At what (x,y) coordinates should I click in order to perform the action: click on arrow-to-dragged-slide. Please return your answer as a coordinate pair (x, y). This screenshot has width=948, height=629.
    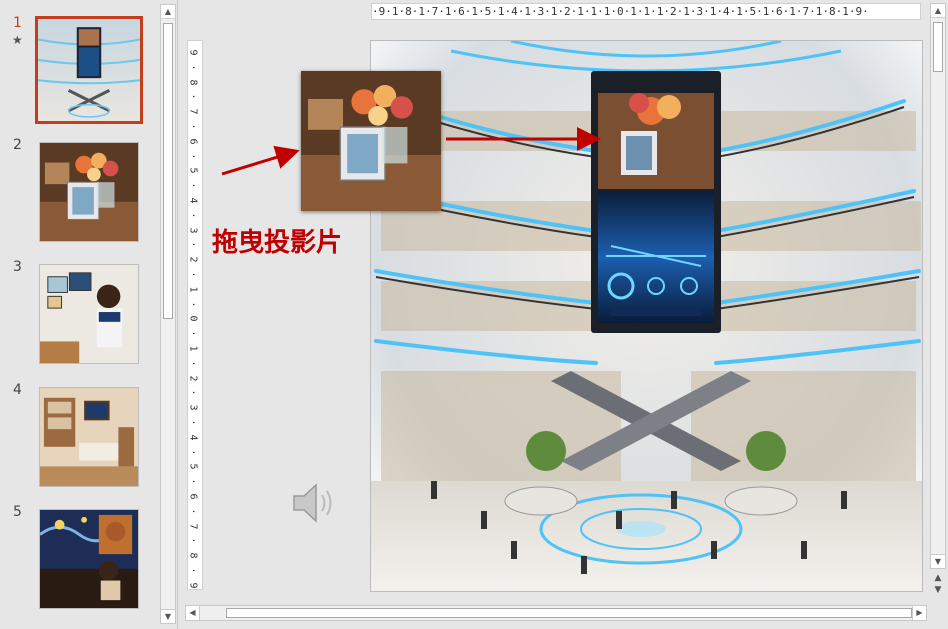
    Looking at the image, I should click on (260, 160).